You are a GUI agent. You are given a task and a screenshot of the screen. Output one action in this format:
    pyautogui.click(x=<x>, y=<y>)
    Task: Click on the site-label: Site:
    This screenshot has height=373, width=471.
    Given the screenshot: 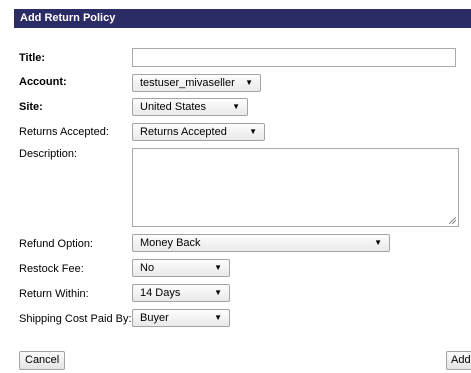 What is the action you would take?
    pyautogui.click(x=31, y=107)
    